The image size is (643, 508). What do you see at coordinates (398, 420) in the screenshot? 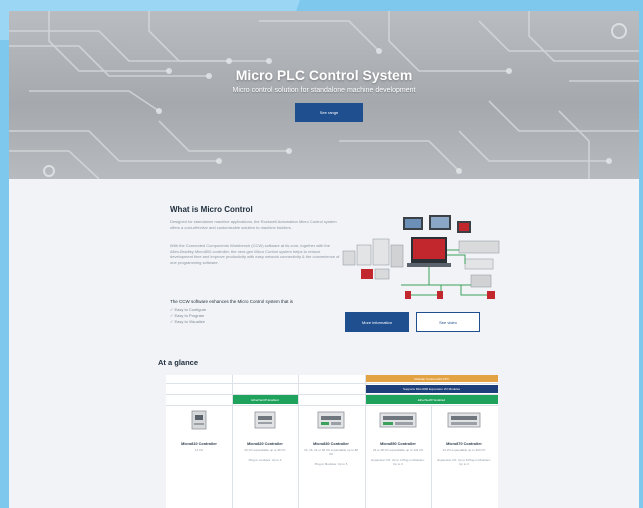
I see `micro850-image` at bounding box center [398, 420].